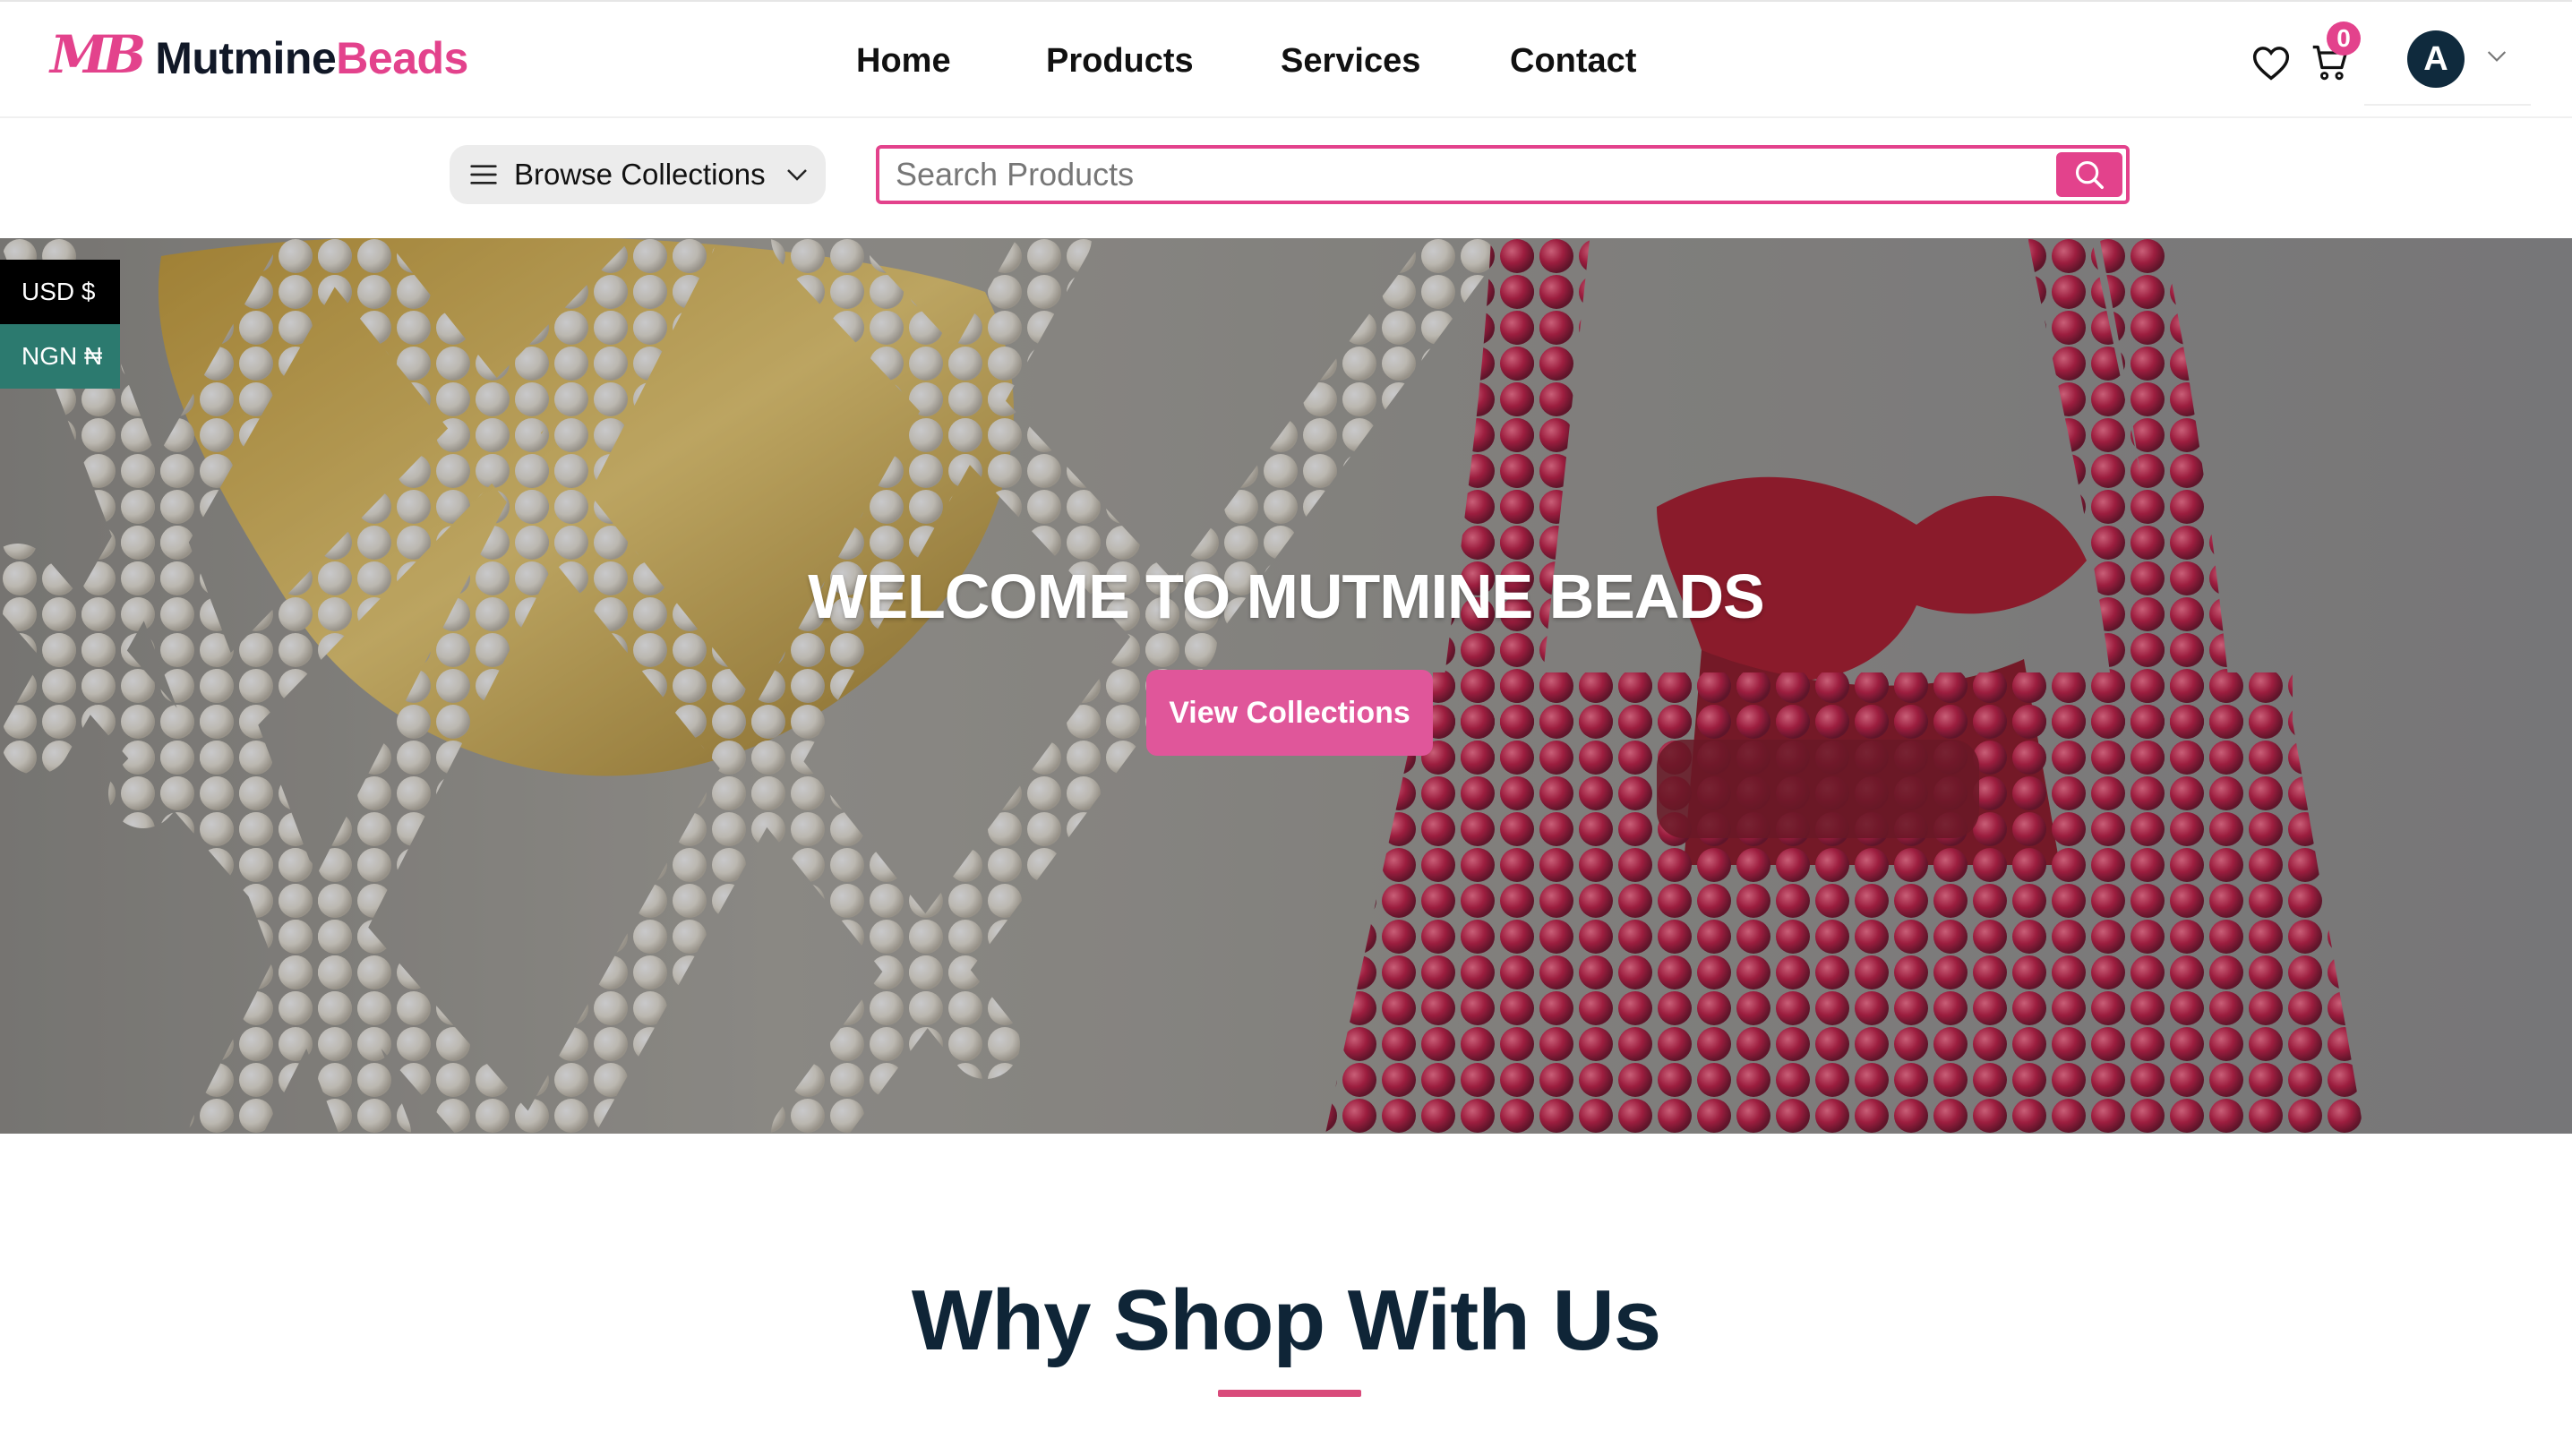 The height and width of the screenshot is (1456, 2572). Describe the element at coordinates (1286, 1320) in the screenshot. I see `section-title-why-shop: Why Shop With Us` at that location.